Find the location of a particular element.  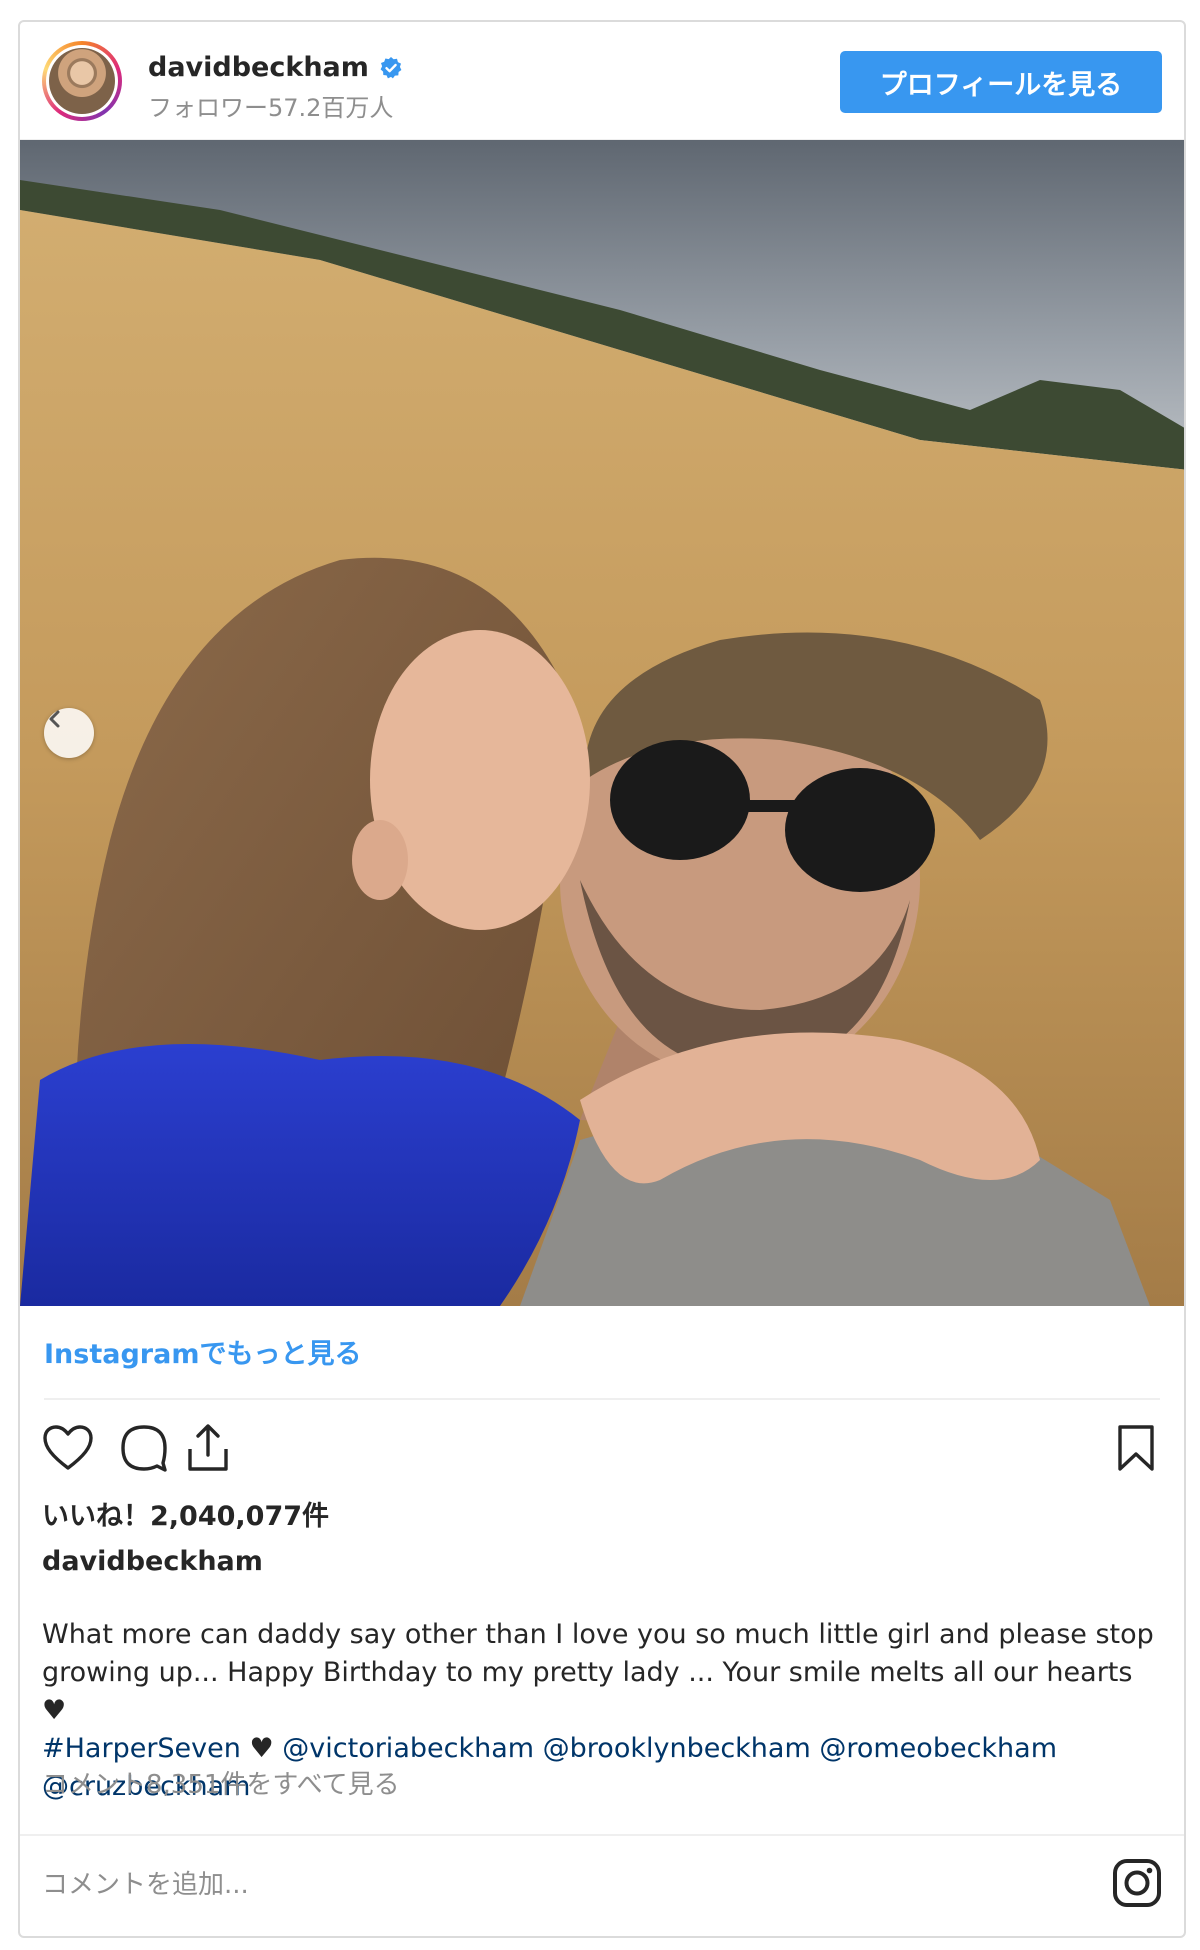

avatar-image is located at coordinates (82, 81).